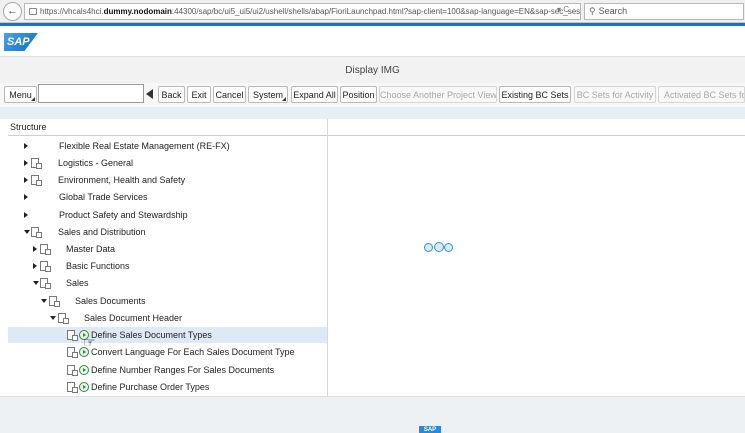 This screenshot has height=433, width=745. Describe the element at coordinates (89, 342) in the screenshot. I see `hand-cursor-icon: ☞` at that location.